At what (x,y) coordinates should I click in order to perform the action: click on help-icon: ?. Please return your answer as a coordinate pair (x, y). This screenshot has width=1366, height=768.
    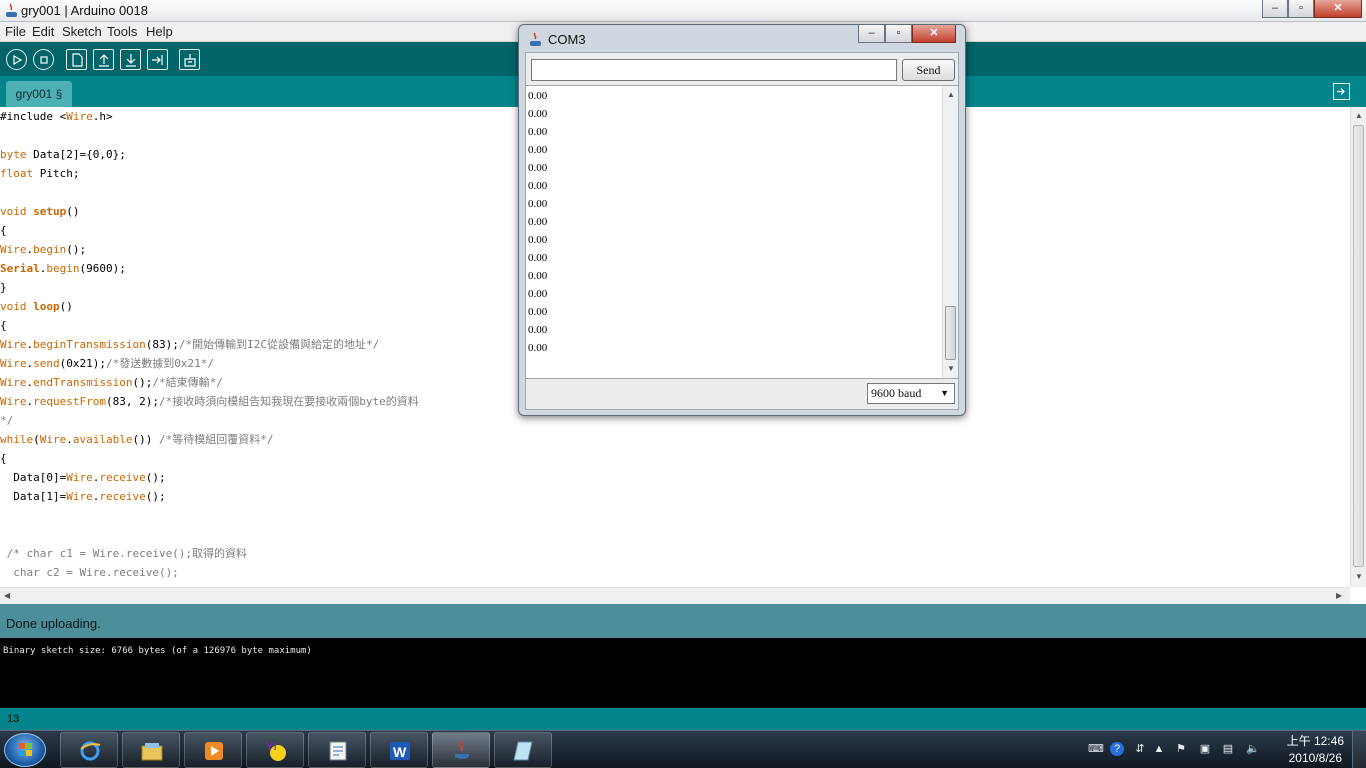
    Looking at the image, I should click on (1117, 749).